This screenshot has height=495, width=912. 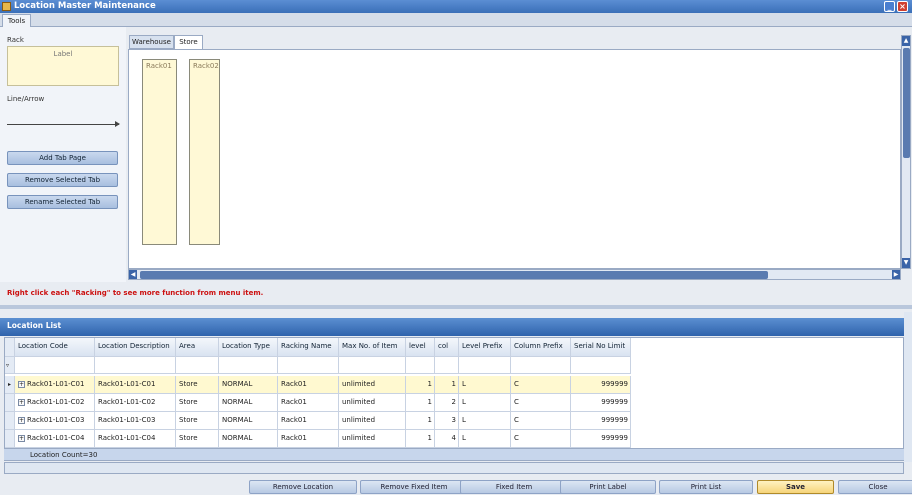 I want to click on cell-col: 2, so click(x=447, y=403).